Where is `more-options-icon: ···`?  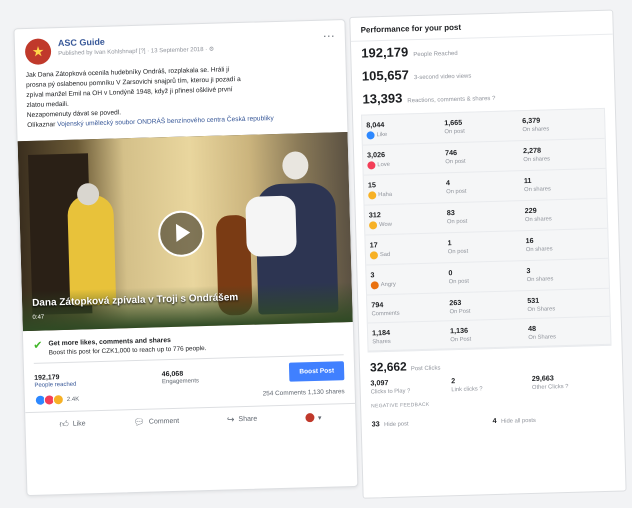 more-options-icon: ··· is located at coordinates (329, 35).